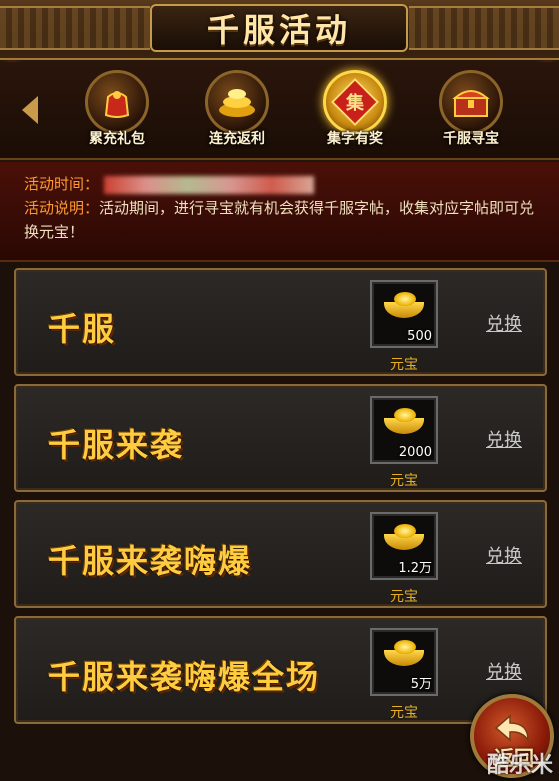  What do you see at coordinates (355, 139) in the screenshot?
I see `tab-label: 集字有奖` at bounding box center [355, 139].